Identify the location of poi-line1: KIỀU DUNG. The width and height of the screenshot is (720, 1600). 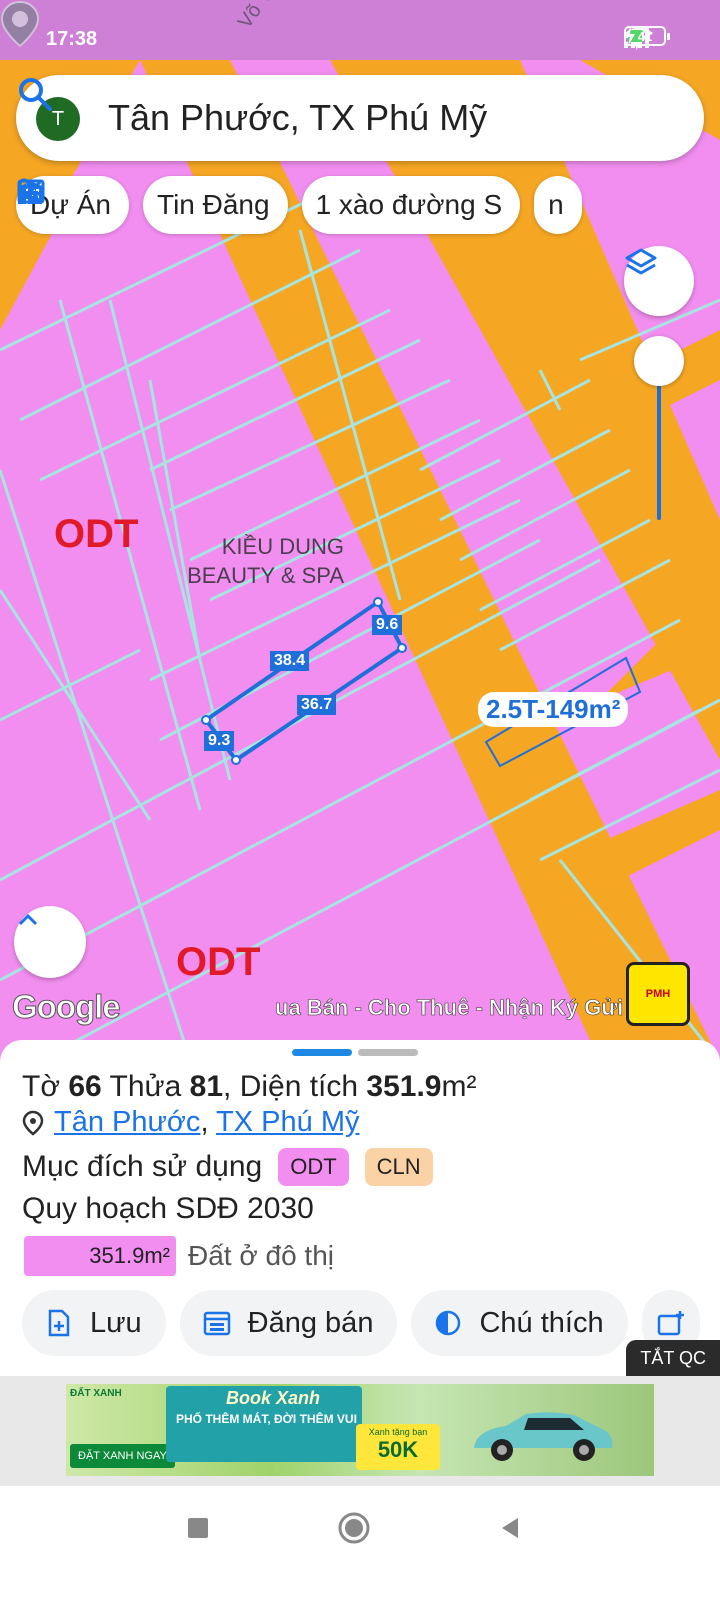
(282, 546).